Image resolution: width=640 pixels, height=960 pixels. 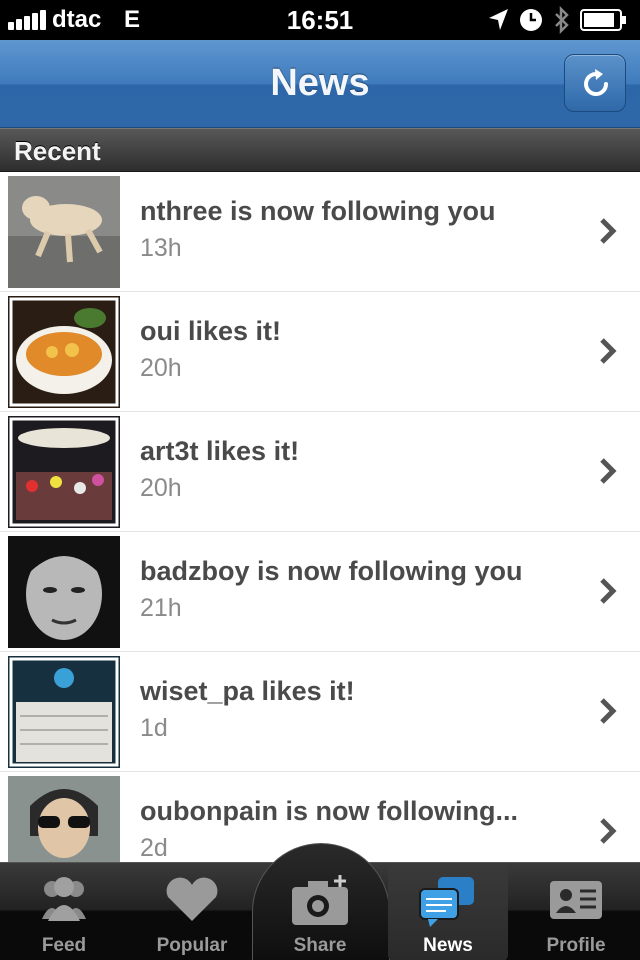 I want to click on tab-news: News, so click(x=448, y=911).